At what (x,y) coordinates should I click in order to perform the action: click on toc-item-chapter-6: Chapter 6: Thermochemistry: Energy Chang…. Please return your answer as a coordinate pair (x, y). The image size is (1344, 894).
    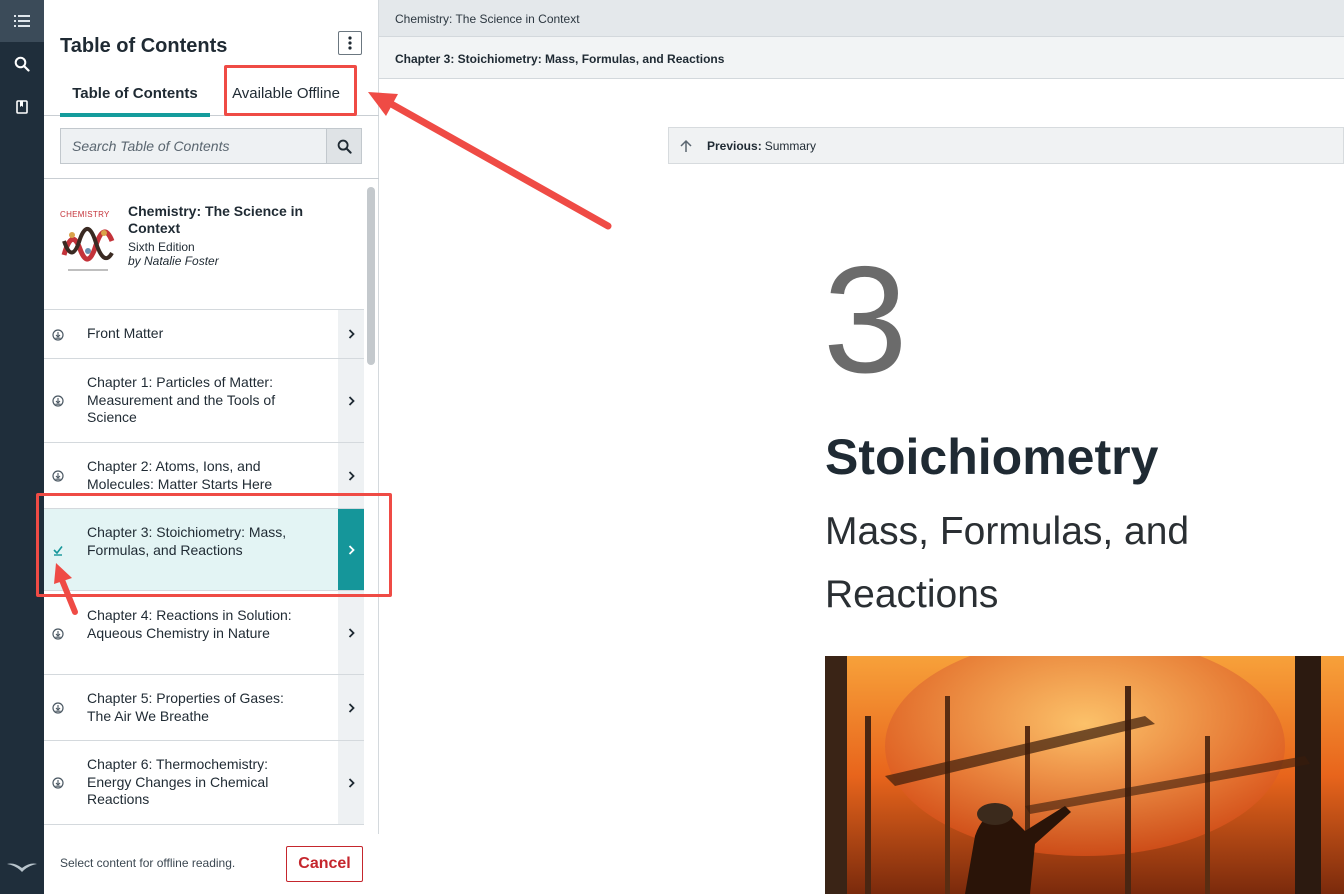
    Looking at the image, I should click on (204, 783).